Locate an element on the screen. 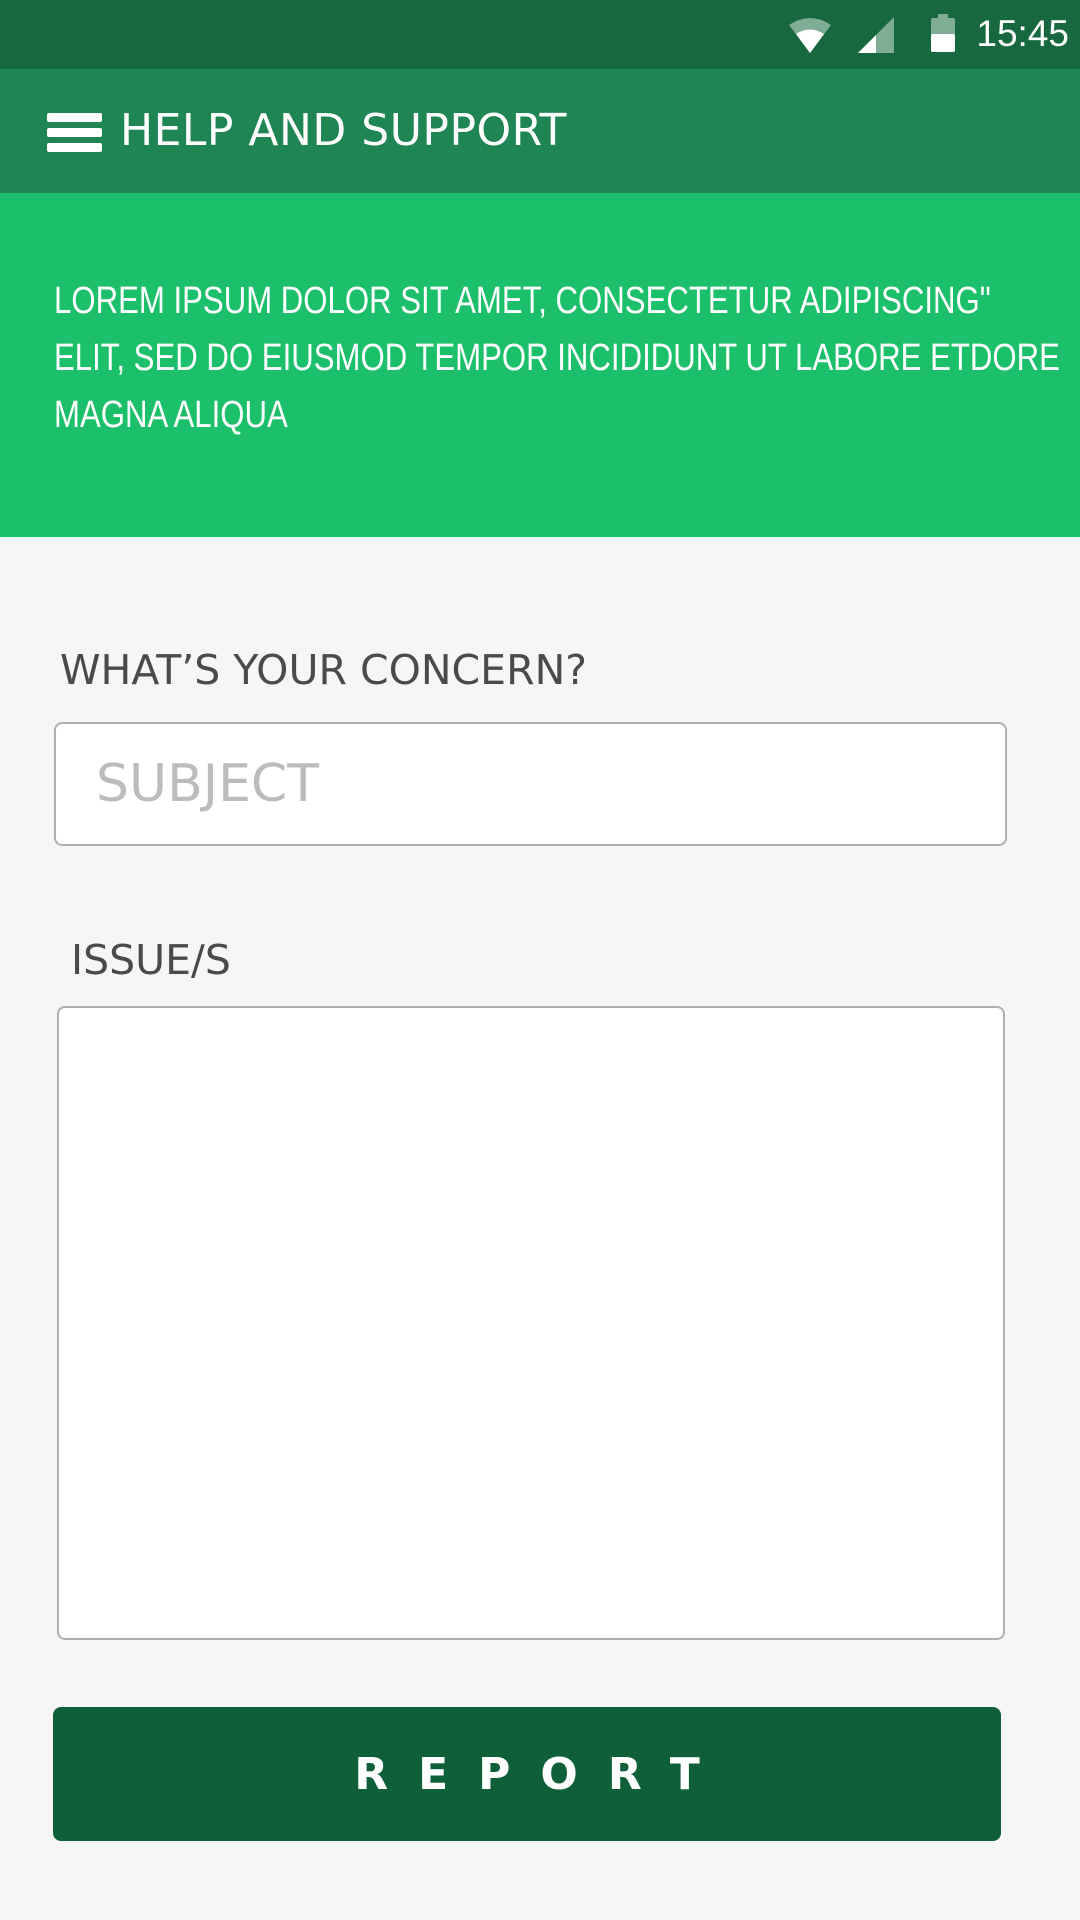 The width and height of the screenshot is (1080, 1920). battery-icon is located at coordinates (943, 33).